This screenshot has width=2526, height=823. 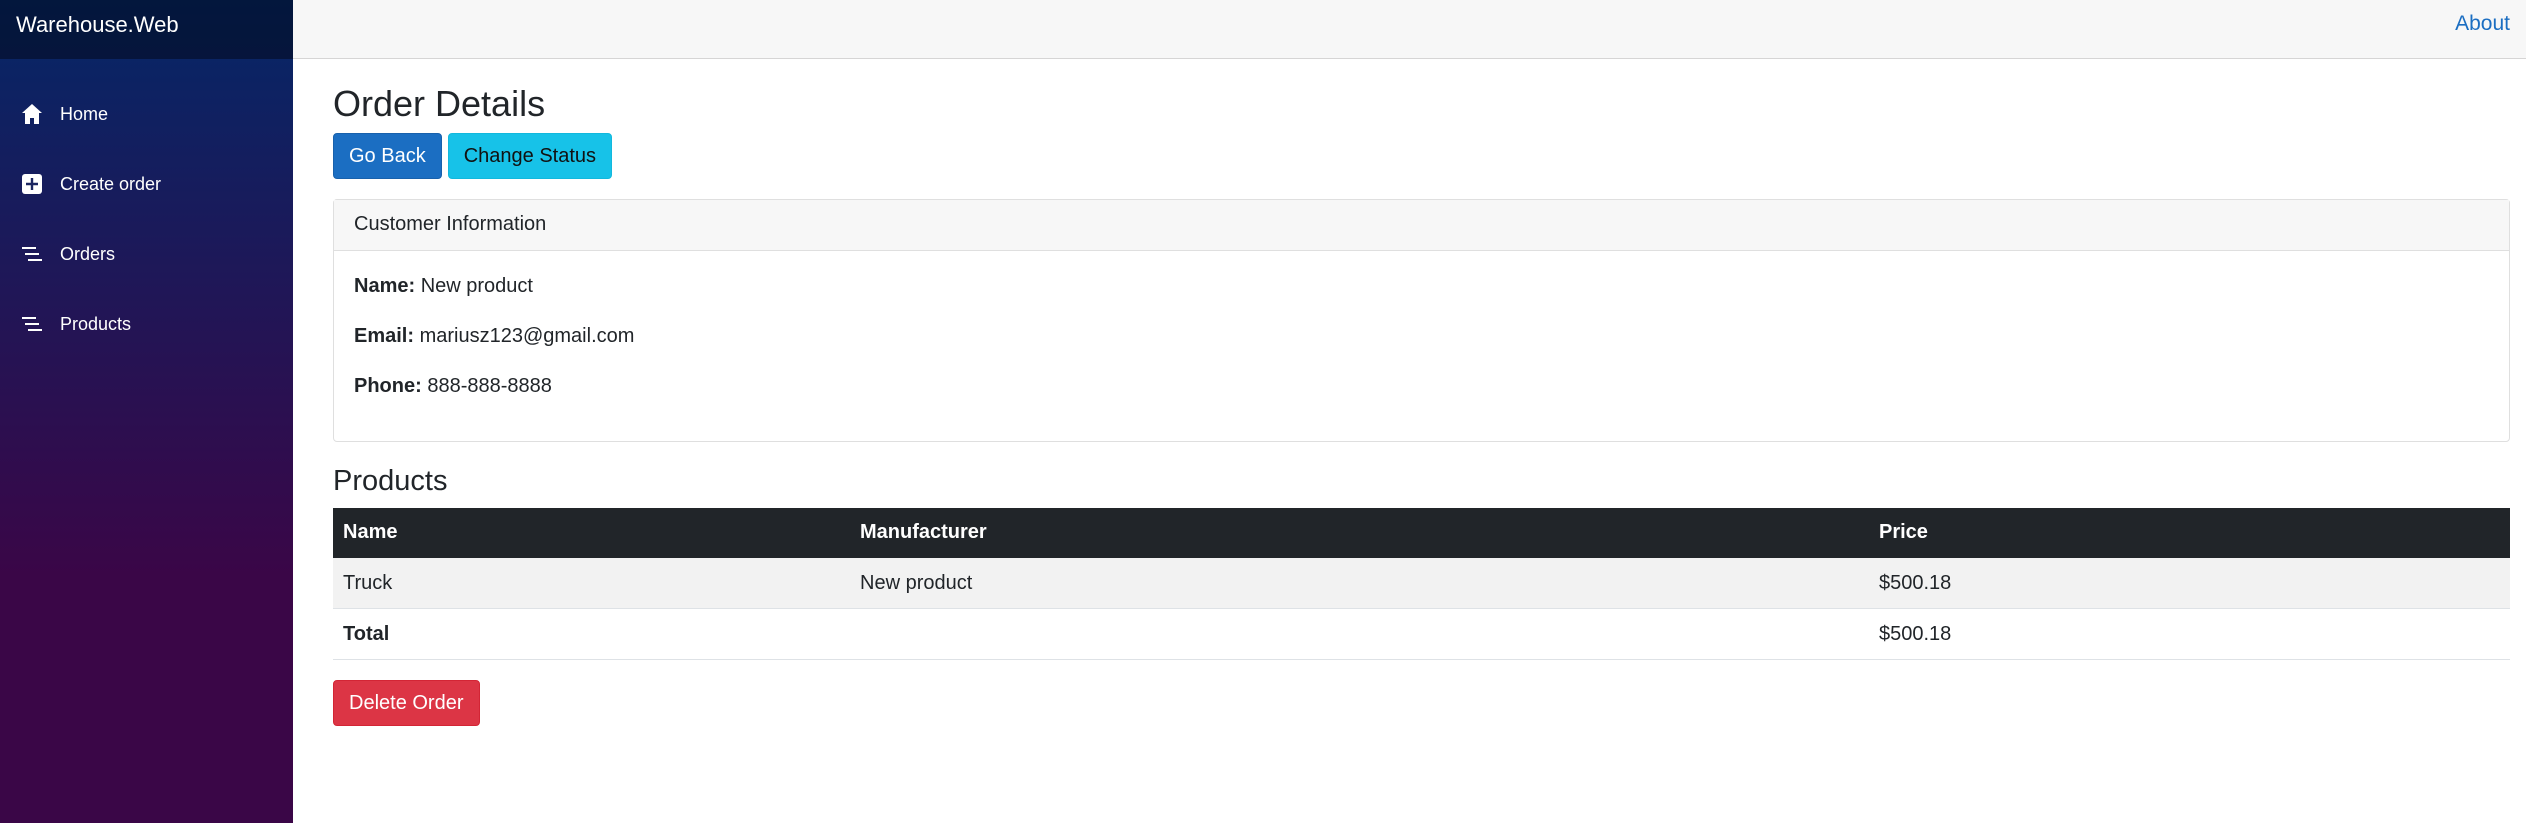 I want to click on total-row: Total $500.18, so click(x=1421, y=634).